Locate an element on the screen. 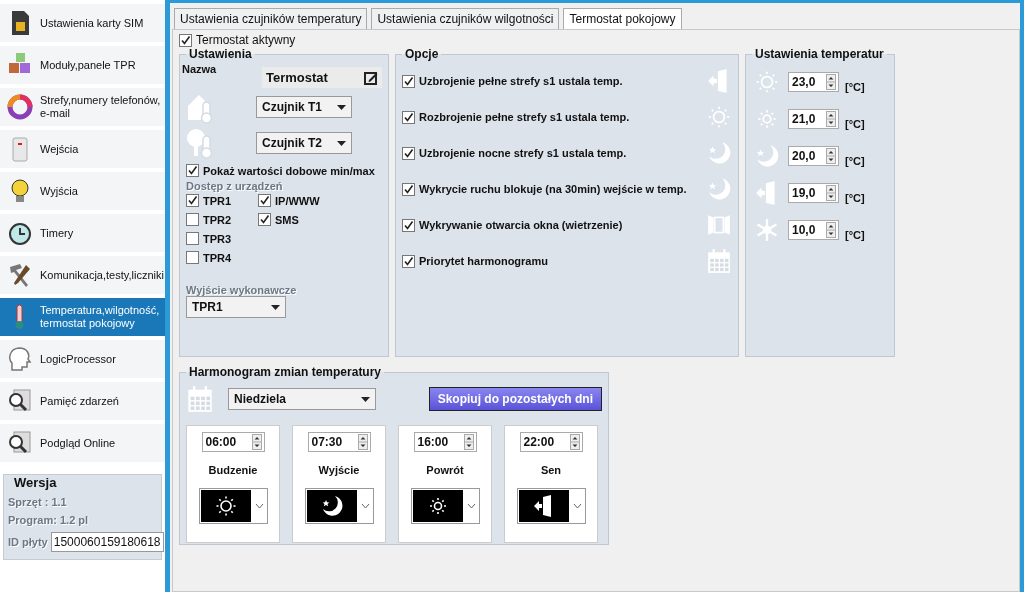  temperature-field: 20,0 is located at coordinates (813, 155).